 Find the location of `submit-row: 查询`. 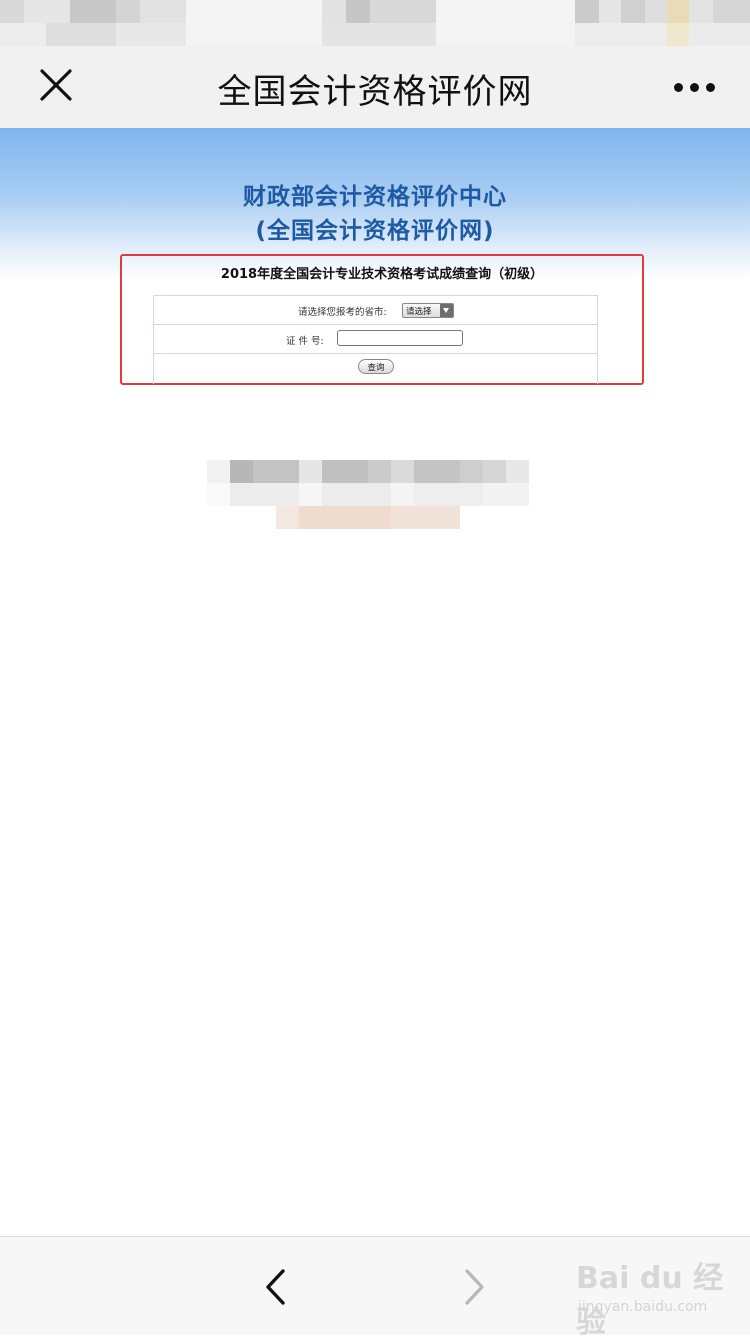

submit-row: 查询 is located at coordinates (375, 369).